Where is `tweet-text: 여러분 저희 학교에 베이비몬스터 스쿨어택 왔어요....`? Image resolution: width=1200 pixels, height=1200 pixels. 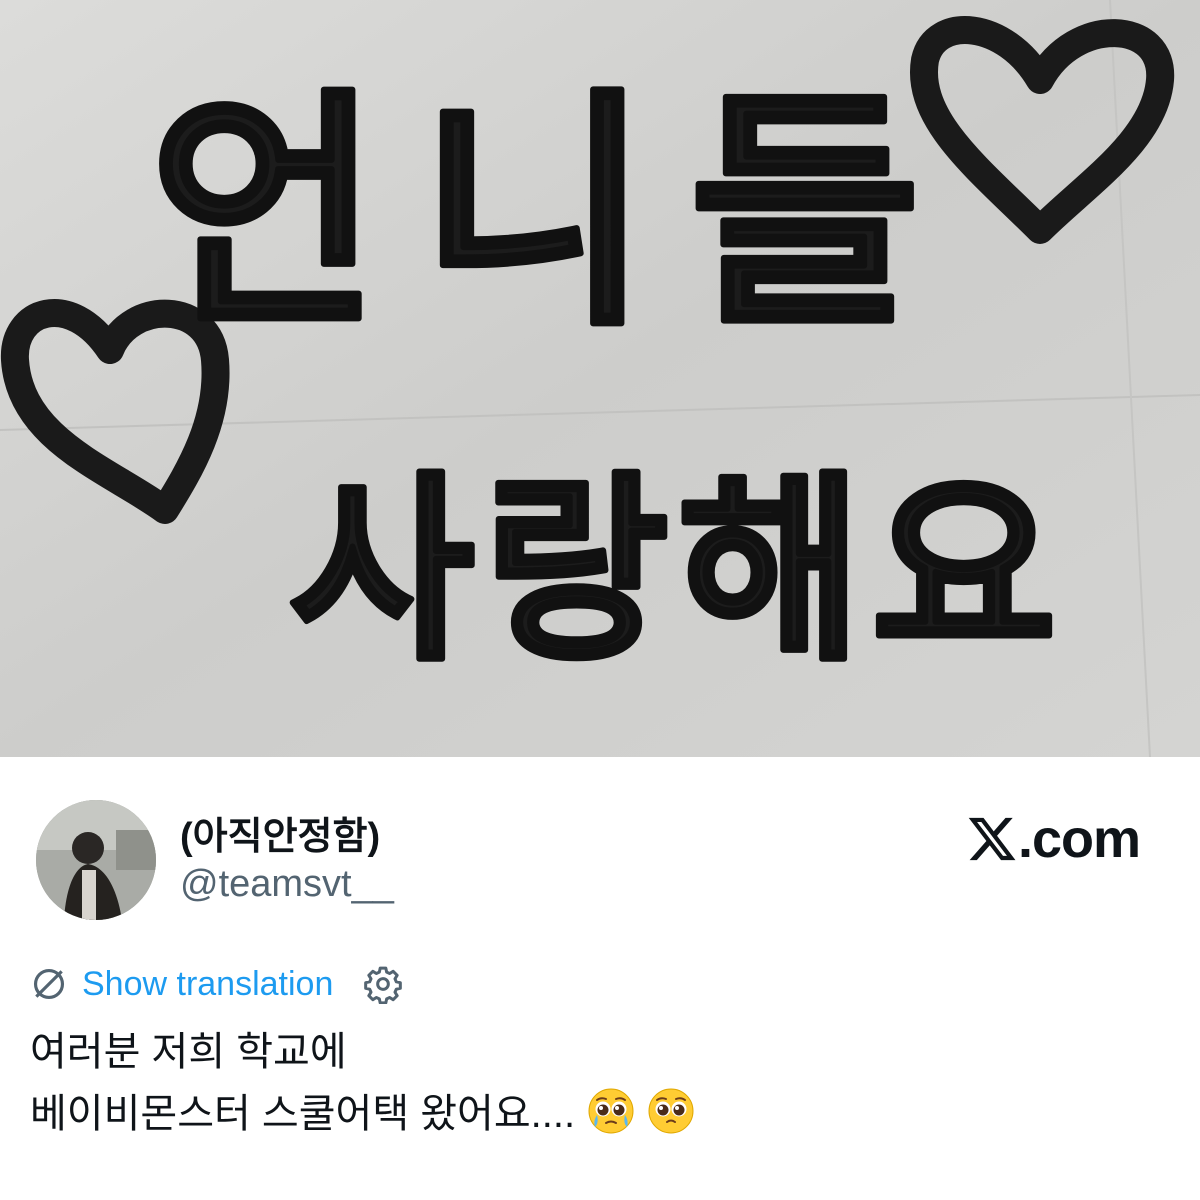 tweet-text: 여러분 저희 학교에 베이비몬스터 스쿨어택 왔어요.... is located at coordinates (362, 1083).